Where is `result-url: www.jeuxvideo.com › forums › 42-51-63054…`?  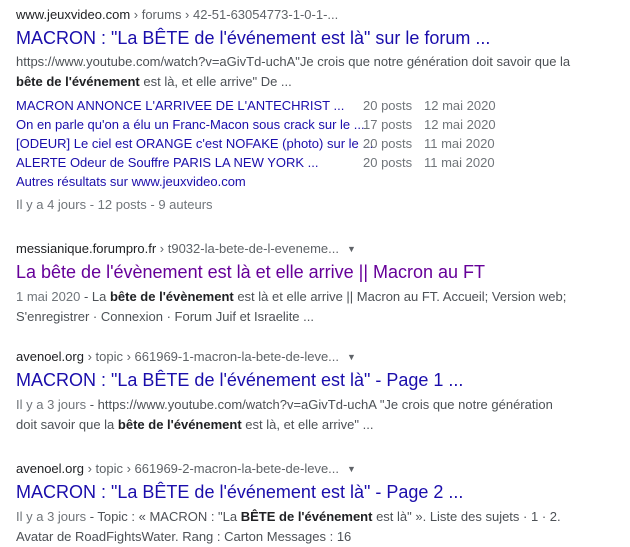 result-url: www.jeuxvideo.com › forums › 42-51-63054… is located at coordinates (316, 15).